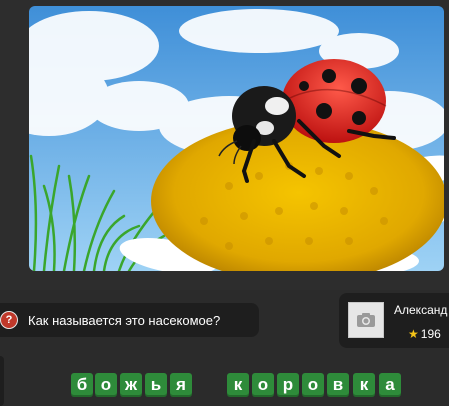 This screenshot has height=406, width=449. What do you see at coordinates (9, 320) in the screenshot?
I see `question-icon: ?` at bounding box center [9, 320].